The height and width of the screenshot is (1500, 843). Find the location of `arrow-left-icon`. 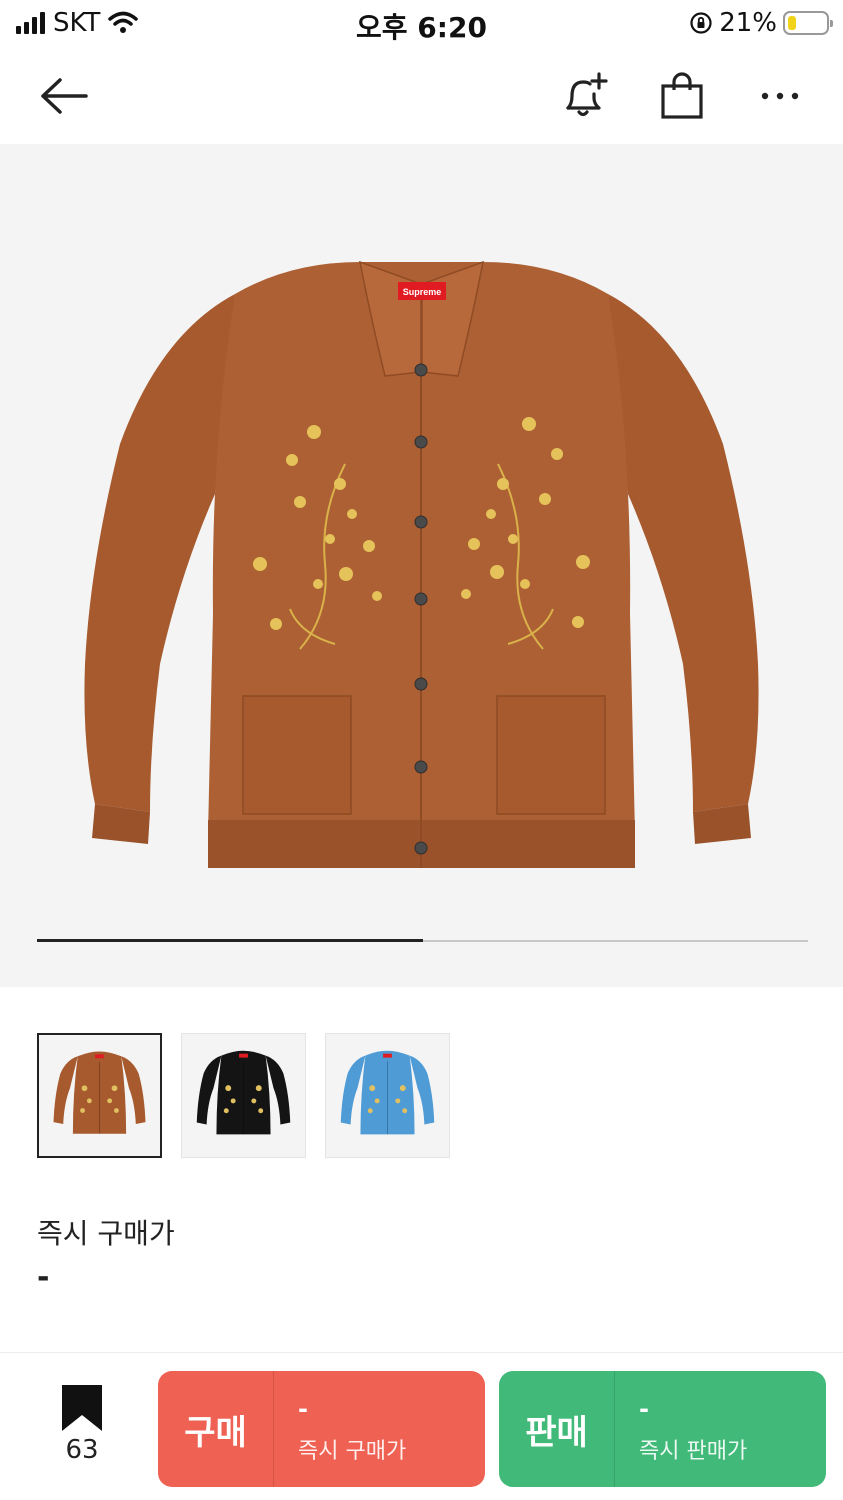

arrow-left-icon is located at coordinates (64, 96).